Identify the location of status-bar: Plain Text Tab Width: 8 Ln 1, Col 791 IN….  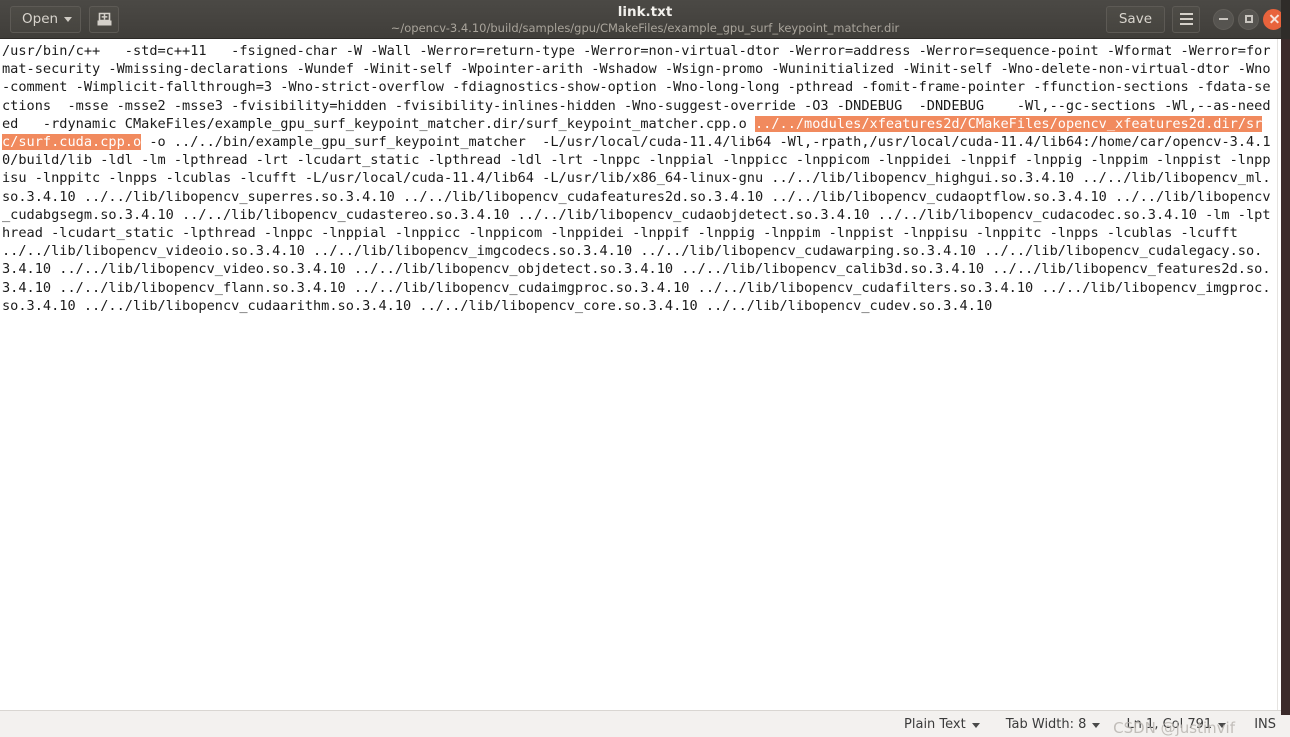
(645, 723).